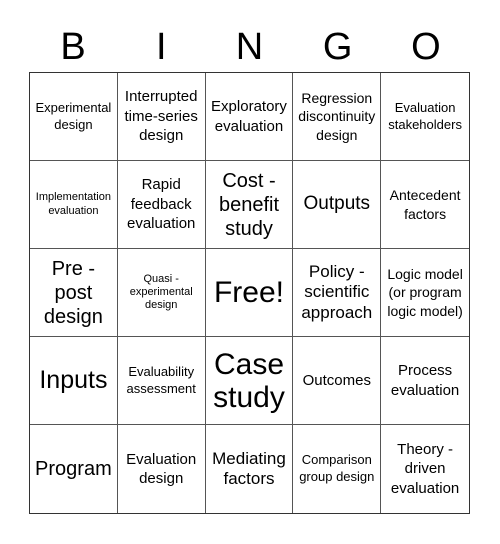 The height and width of the screenshot is (544, 500). I want to click on bingo-cell: Policy - scientific approach, so click(337, 293).